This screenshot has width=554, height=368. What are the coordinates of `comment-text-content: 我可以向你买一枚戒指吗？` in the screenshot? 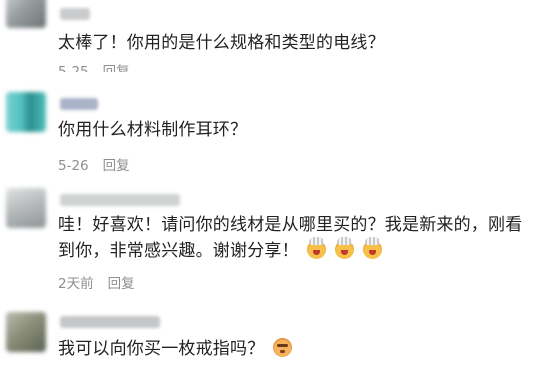 It's located at (161, 349).